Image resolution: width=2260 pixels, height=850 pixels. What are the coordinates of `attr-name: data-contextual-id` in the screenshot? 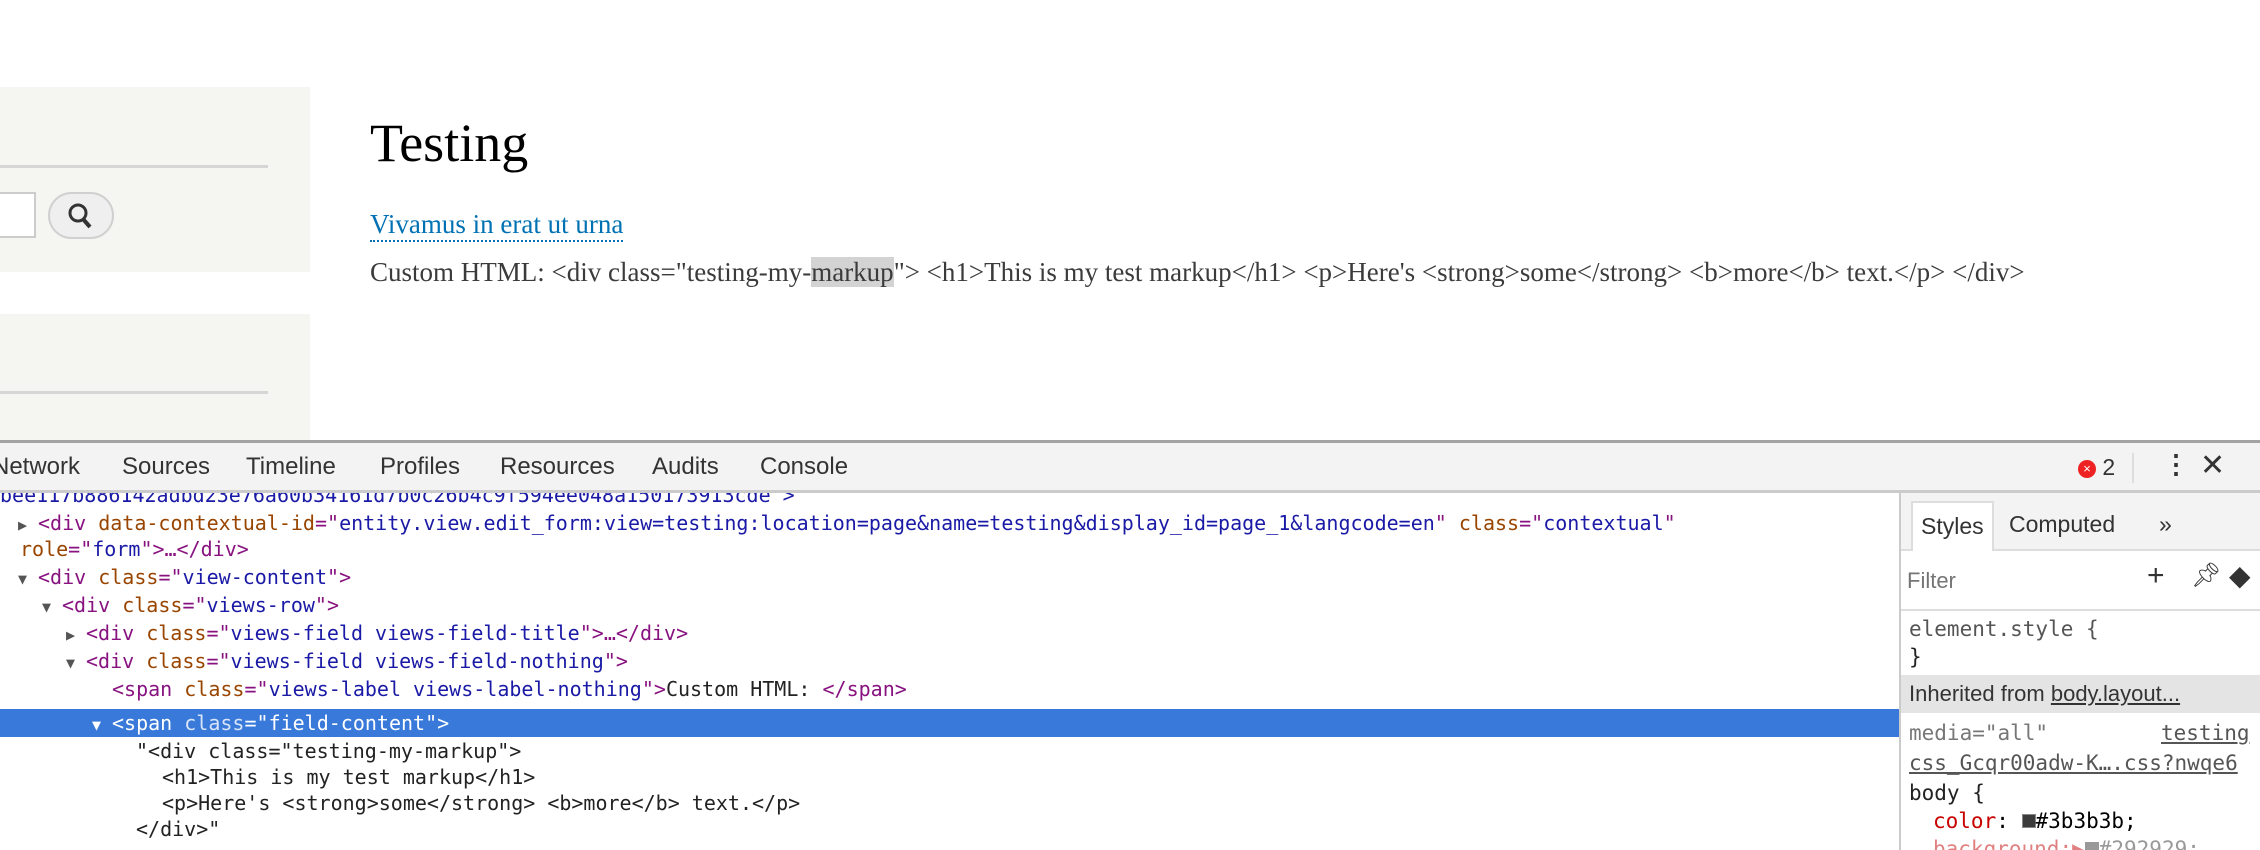 It's located at (206, 523).